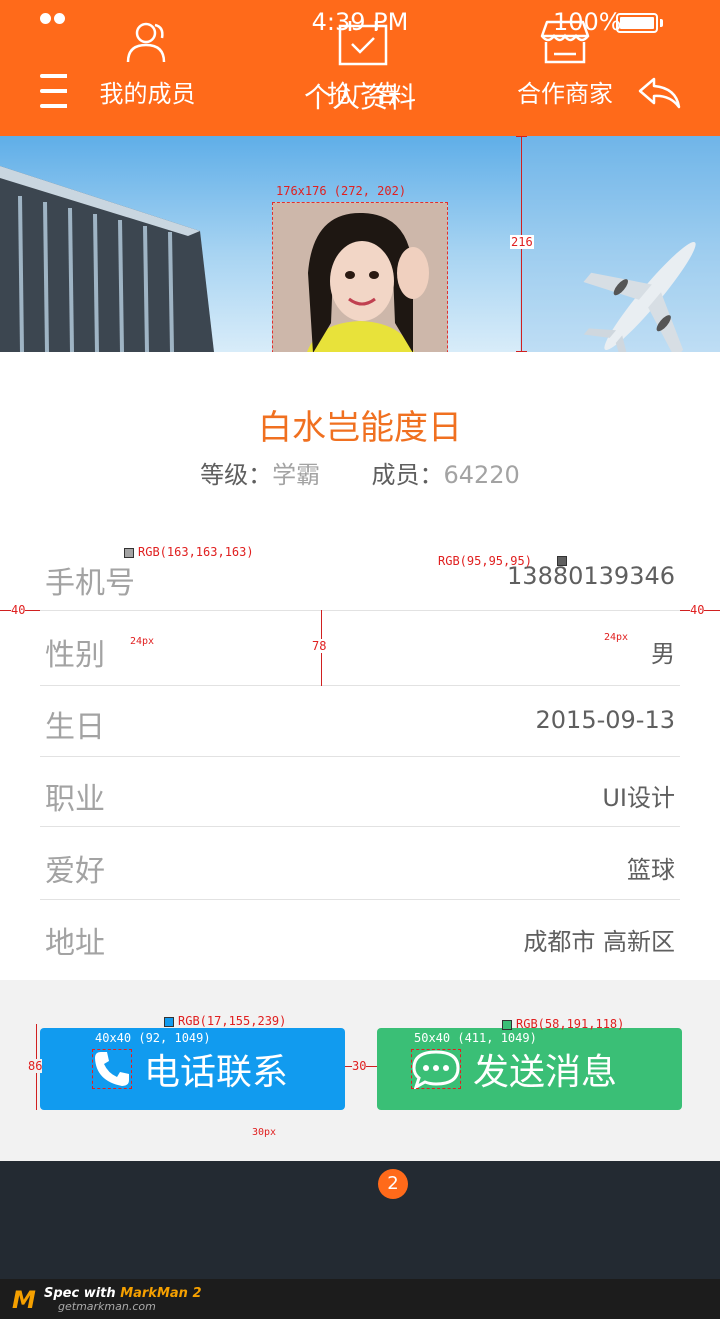 Image resolution: width=720 pixels, height=1319 pixels. What do you see at coordinates (363, 94) in the screenshot?
I see `tab-label: 抢广告` at bounding box center [363, 94].